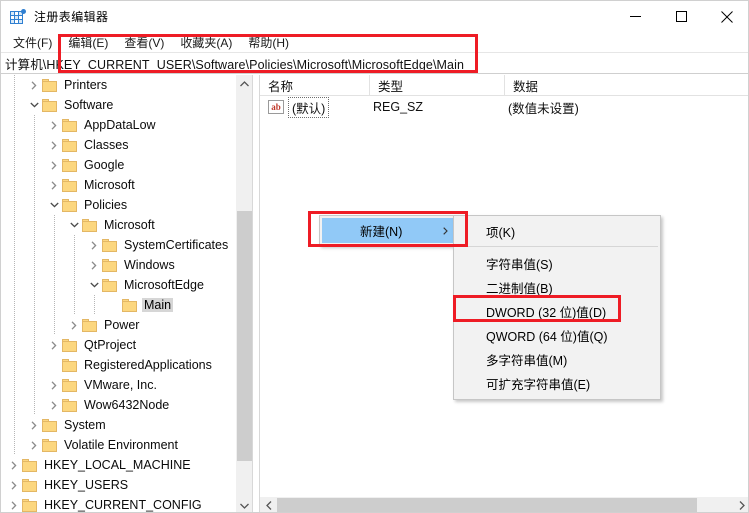 The width and height of the screenshot is (749, 513). What do you see at coordinates (126, 125) in the screenshot?
I see `tree-item-appdatalow: AppDataLow` at bounding box center [126, 125].